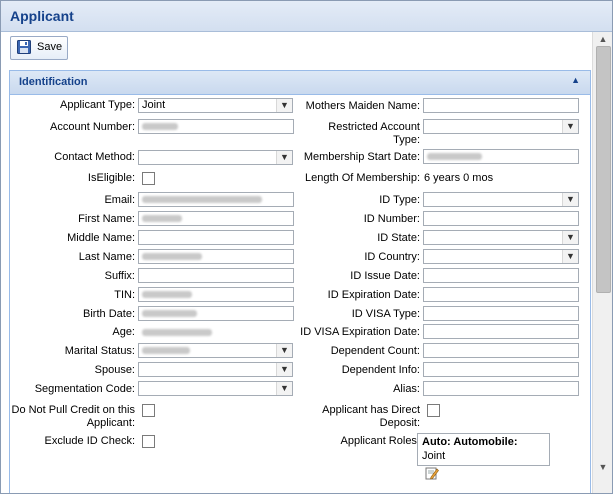  I want to click on is-eligible-label: IsEligible:, so click(111, 178).